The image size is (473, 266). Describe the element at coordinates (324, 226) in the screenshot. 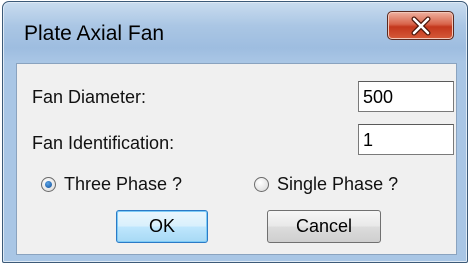

I see `cancel-button: Cancel` at that location.